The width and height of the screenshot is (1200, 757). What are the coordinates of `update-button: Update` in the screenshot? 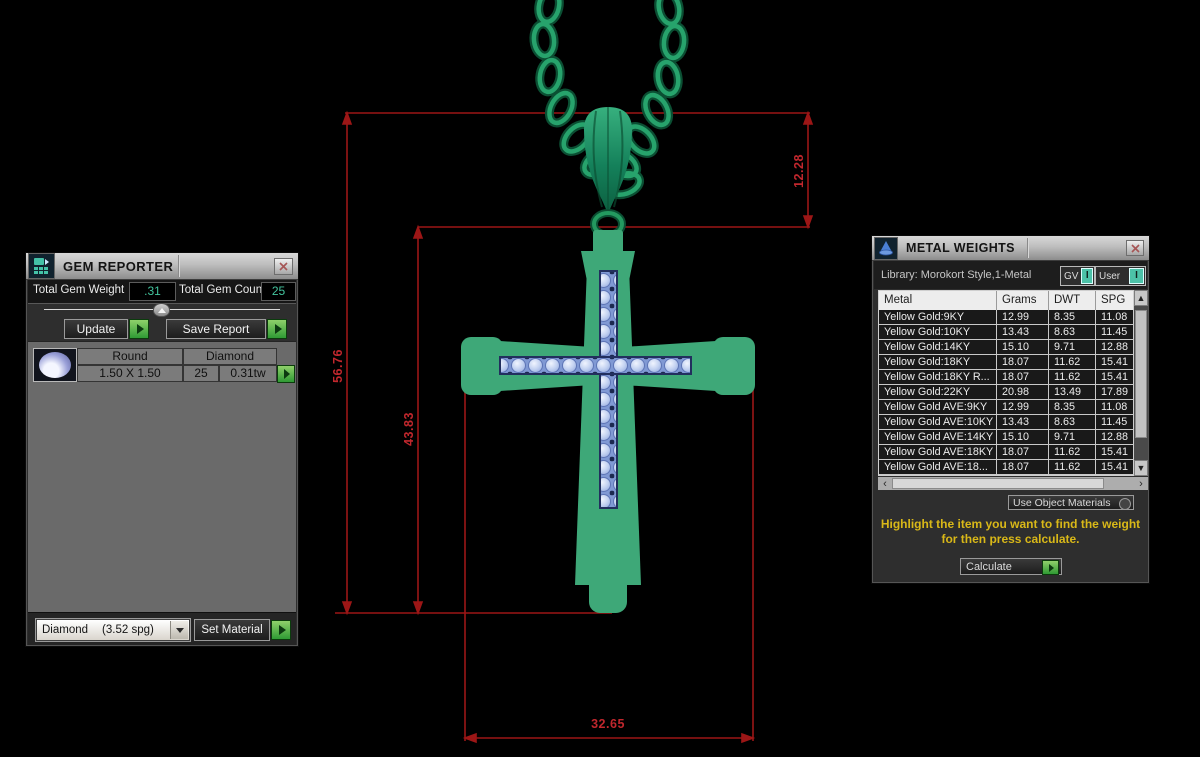 It's located at (96, 329).